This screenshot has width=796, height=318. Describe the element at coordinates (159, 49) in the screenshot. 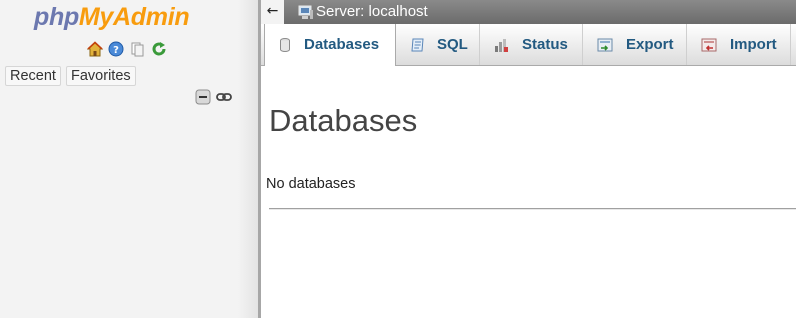

I see `reload-icon` at that location.